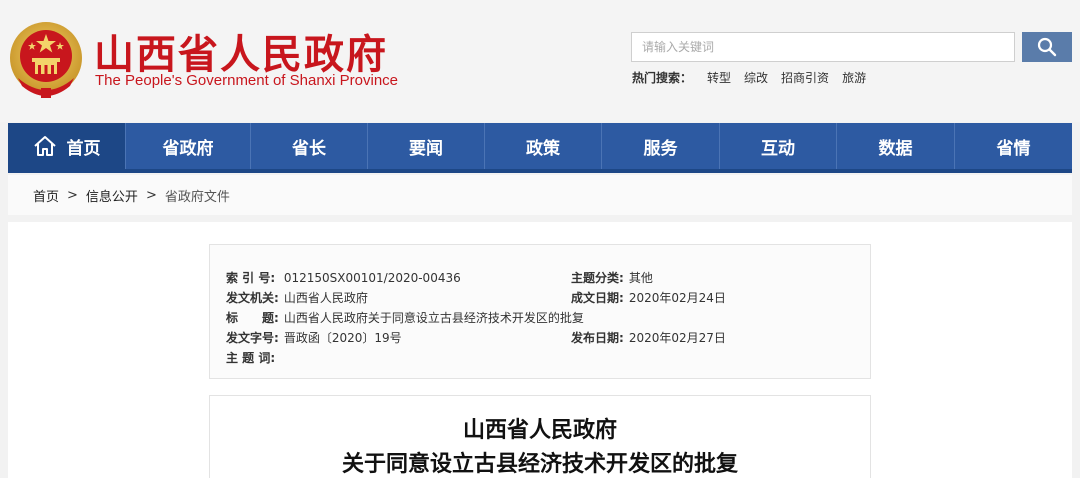 This screenshot has width=1080, height=478. Describe the element at coordinates (896, 146) in the screenshot. I see `nav-item-data: 数据` at that location.